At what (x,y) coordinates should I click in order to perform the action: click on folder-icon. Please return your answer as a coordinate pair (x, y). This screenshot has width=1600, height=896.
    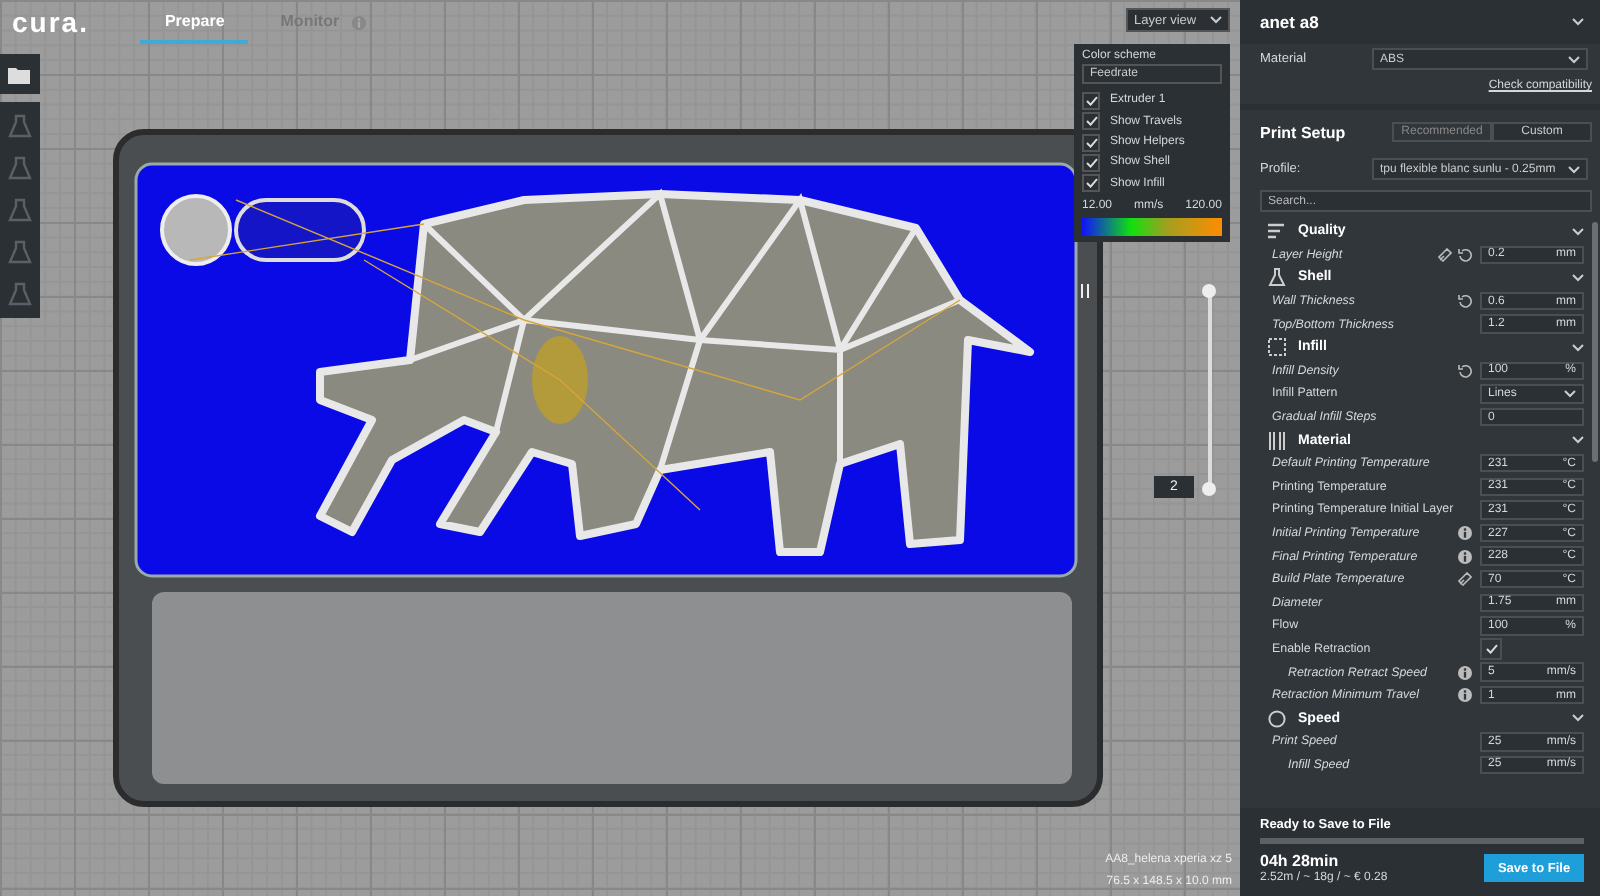
    Looking at the image, I should click on (20, 74).